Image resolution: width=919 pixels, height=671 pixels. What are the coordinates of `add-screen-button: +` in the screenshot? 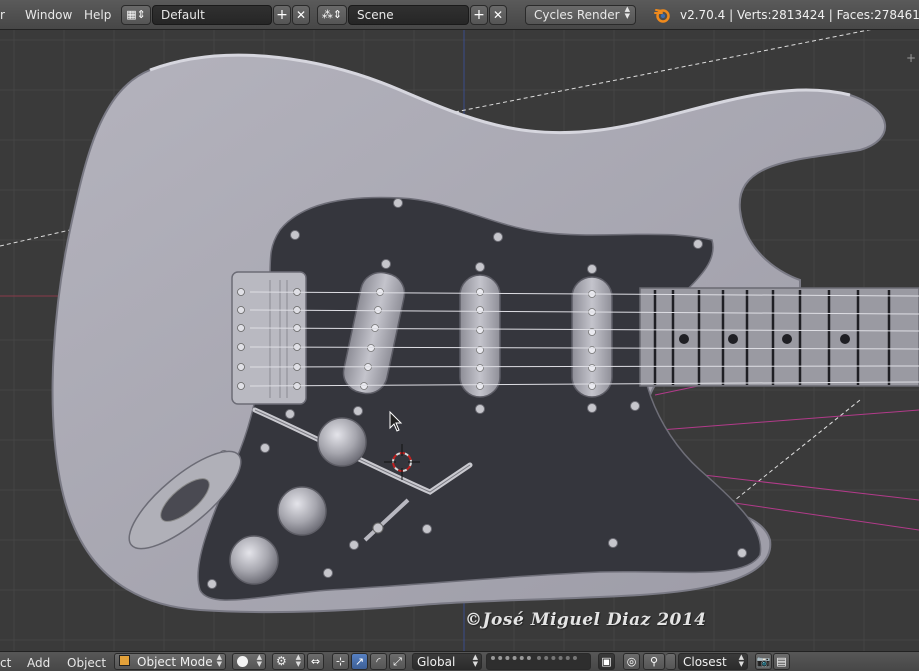 It's located at (282, 15).